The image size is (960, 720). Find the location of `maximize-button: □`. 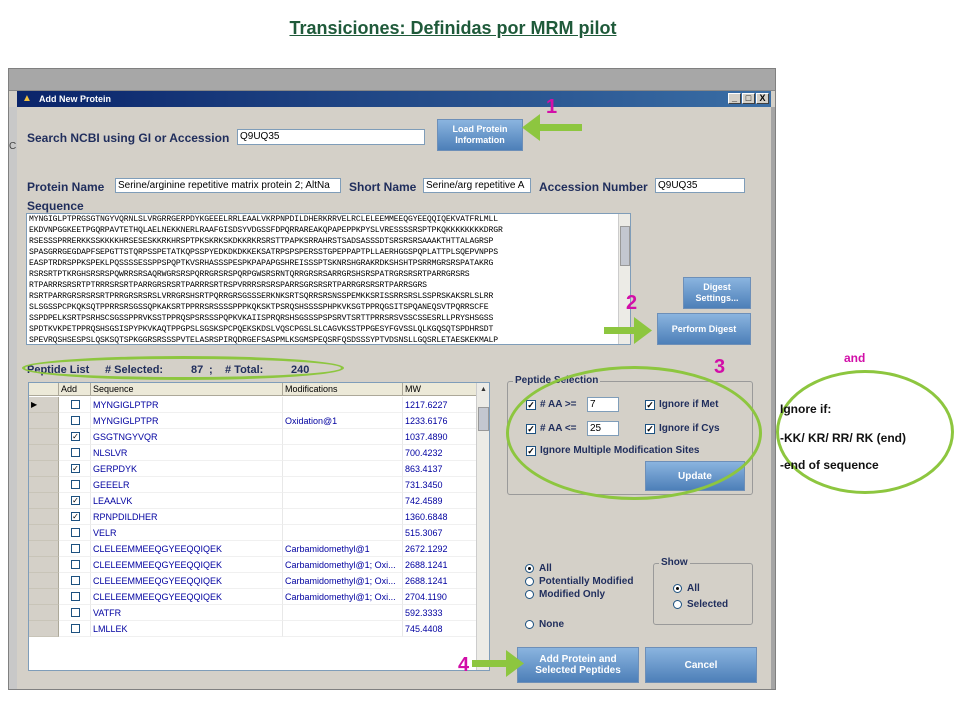

maximize-button: □ is located at coordinates (748, 98).